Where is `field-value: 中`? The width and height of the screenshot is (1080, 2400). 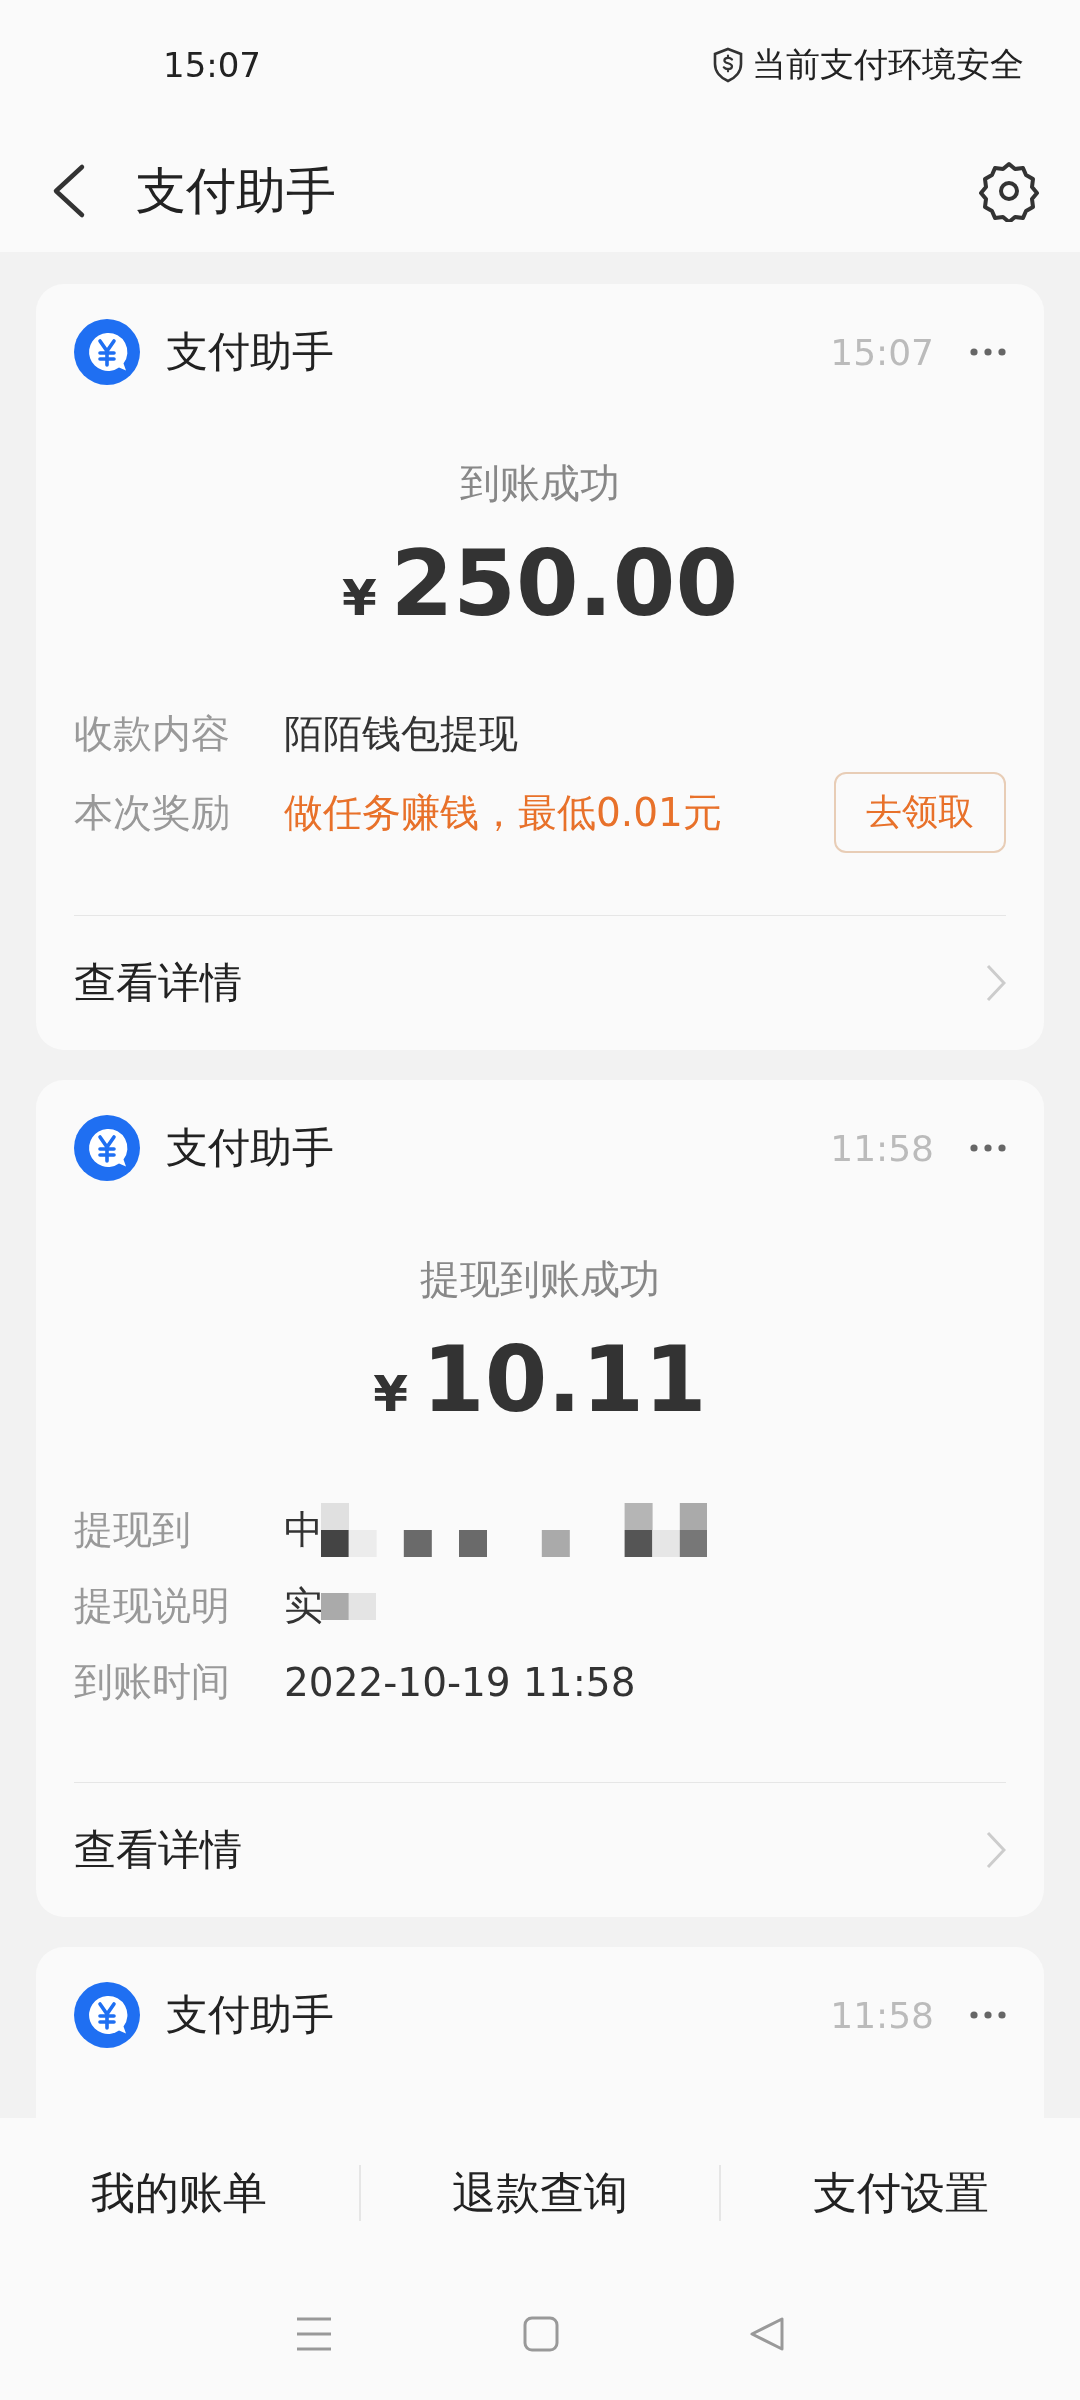 field-value: 中 is located at coordinates (303, 1530).